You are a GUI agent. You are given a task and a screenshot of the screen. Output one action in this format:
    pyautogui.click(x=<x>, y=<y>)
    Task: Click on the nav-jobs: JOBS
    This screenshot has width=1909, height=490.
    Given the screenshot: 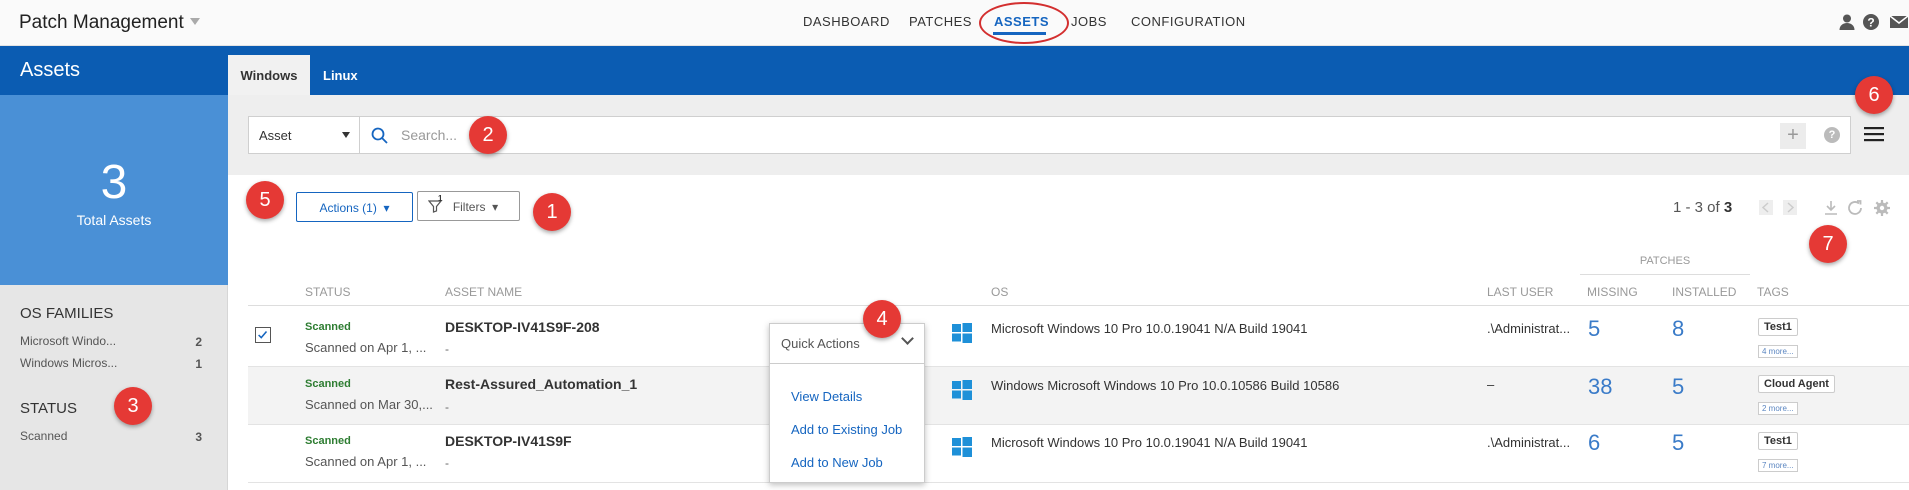 What is the action you would take?
    pyautogui.click(x=1089, y=21)
    